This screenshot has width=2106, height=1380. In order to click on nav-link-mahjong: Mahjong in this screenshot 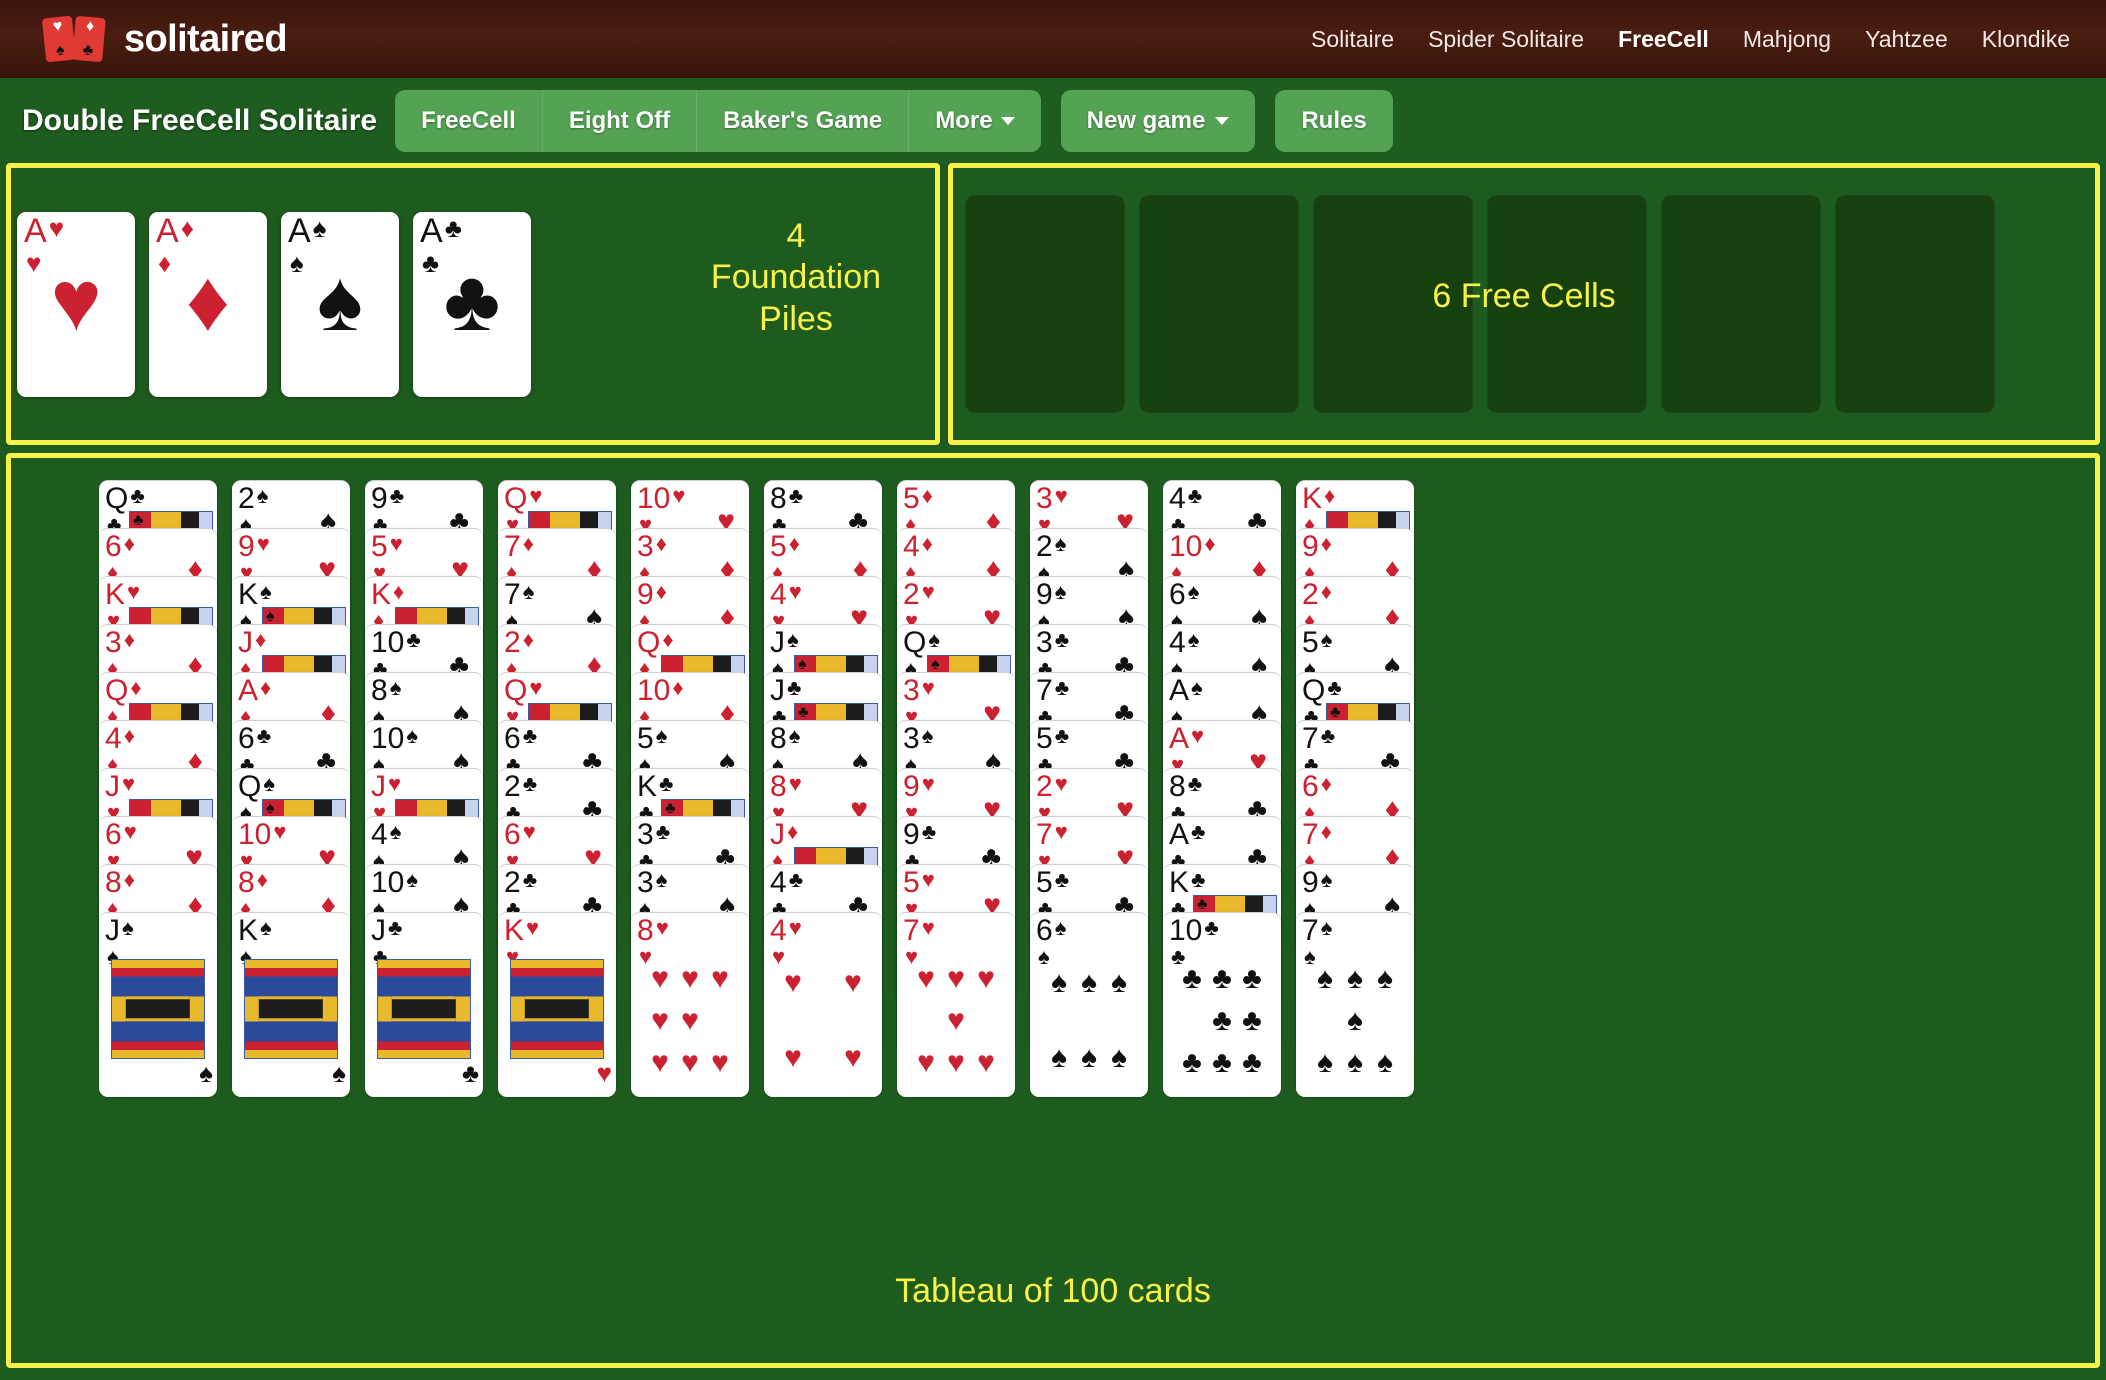, I will do `click(1787, 39)`.